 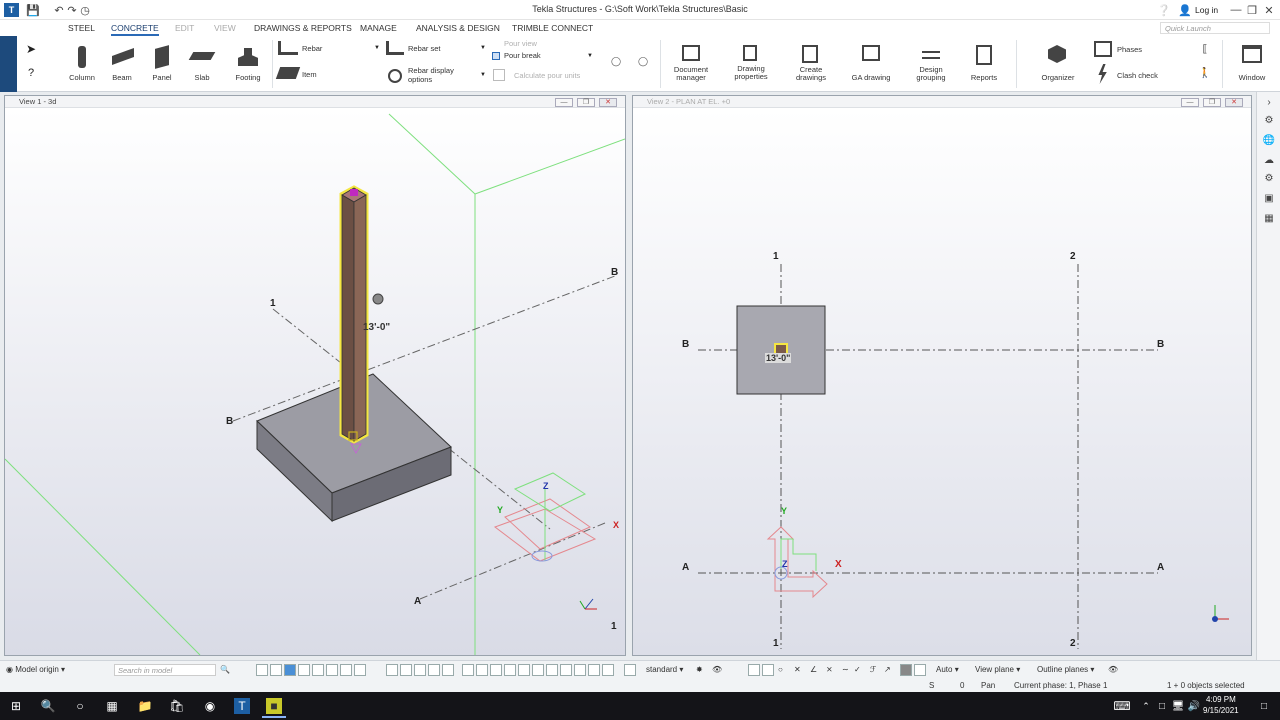 What do you see at coordinates (1269, 10) in the screenshot?
I see `close-icon: ✕` at bounding box center [1269, 10].